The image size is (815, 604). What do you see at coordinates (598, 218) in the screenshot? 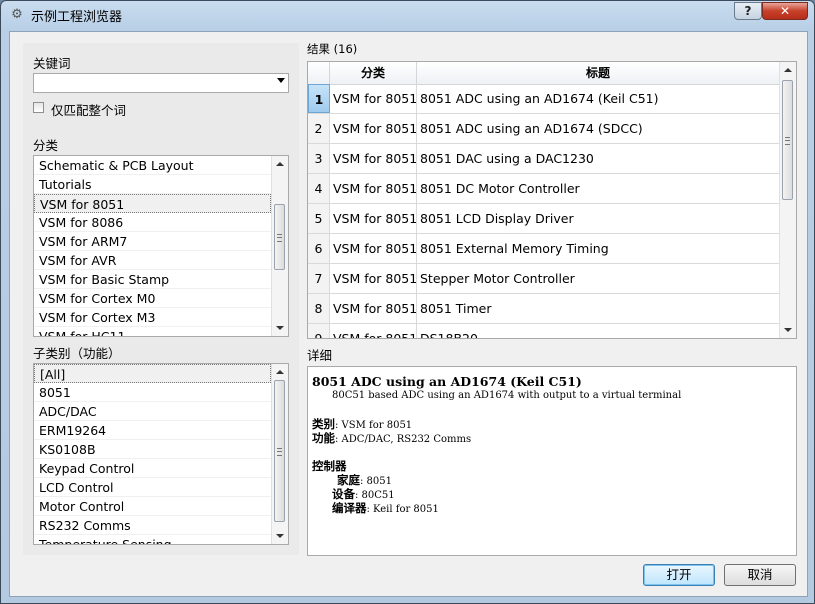
I see `title-cell: 8051 LCD Display Driver` at bounding box center [598, 218].